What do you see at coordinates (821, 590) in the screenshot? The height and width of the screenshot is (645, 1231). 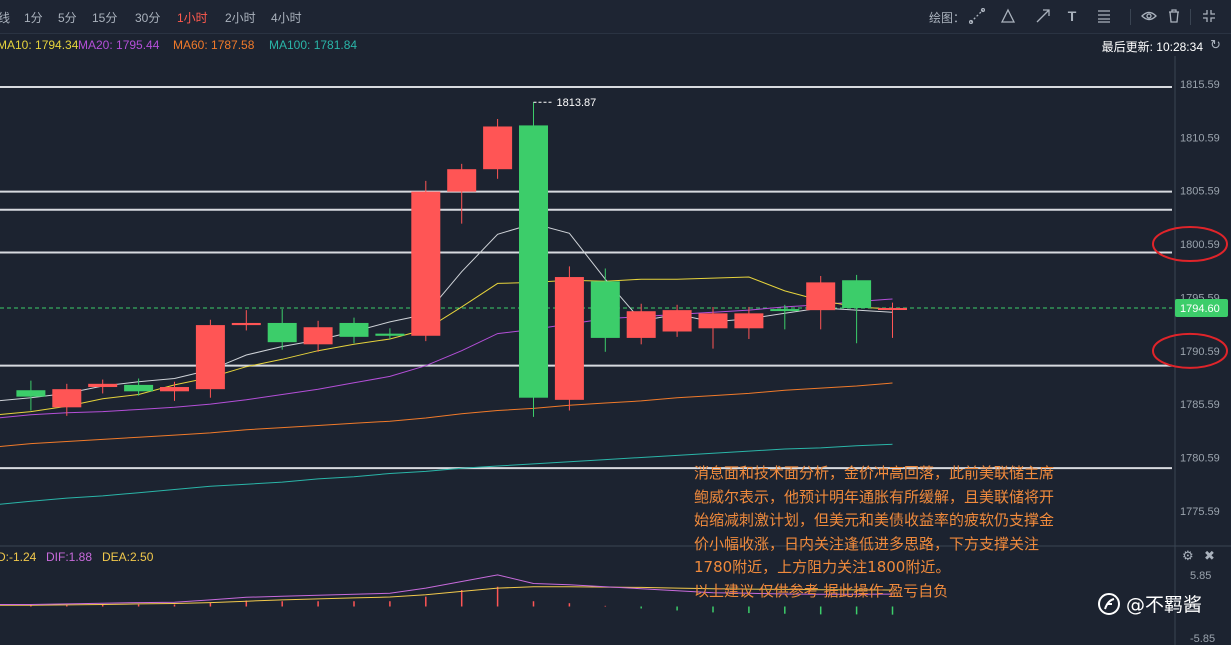 I see `annotation-line: 以上建议 仅供参考 据此操作 盈亏自负` at bounding box center [821, 590].